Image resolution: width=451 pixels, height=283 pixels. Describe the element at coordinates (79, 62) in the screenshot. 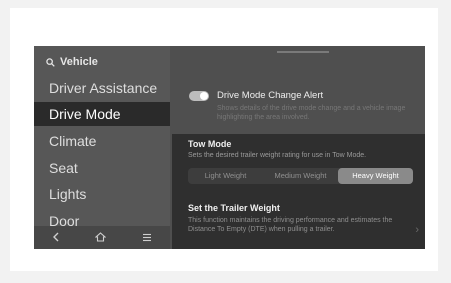

I see `search-label: Vehicle` at that location.